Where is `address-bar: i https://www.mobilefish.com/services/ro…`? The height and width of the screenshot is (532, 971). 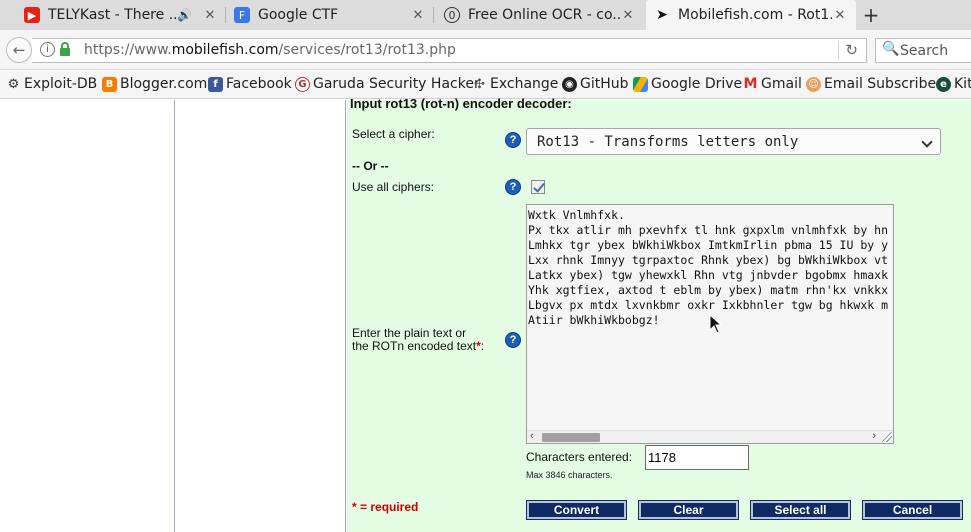
address-bar: i https://www.mobilefish.com/services/ro… is located at coordinates (449, 50).